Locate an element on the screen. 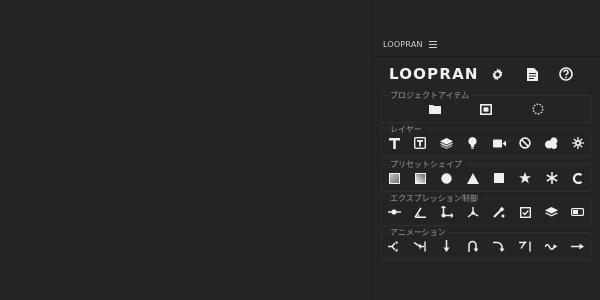 This screenshot has height=300, width=600. rect-gradient-icon is located at coordinates (394, 178).